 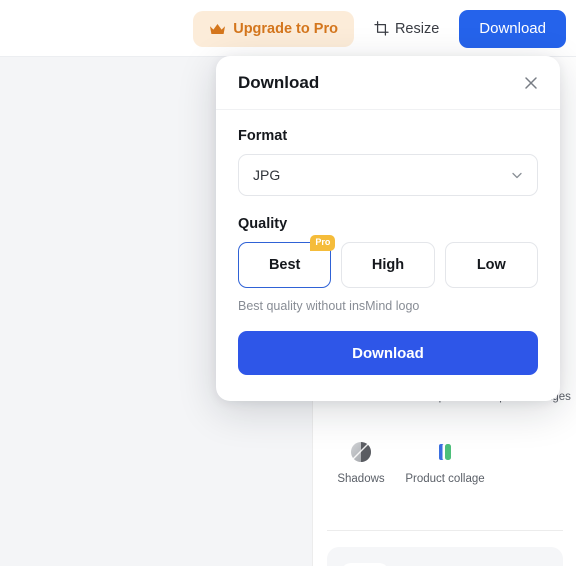 I want to click on quality-option-low-label: Low, so click(x=491, y=265).